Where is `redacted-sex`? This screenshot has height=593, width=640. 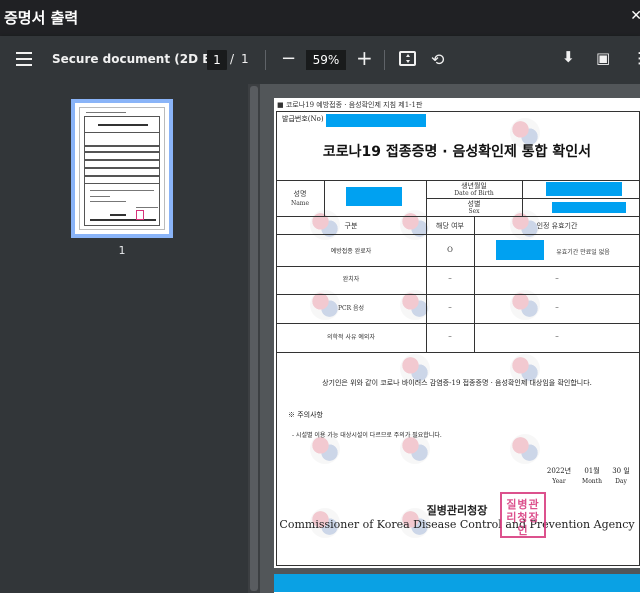 redacted-sex is located at coordinates (589, 207).